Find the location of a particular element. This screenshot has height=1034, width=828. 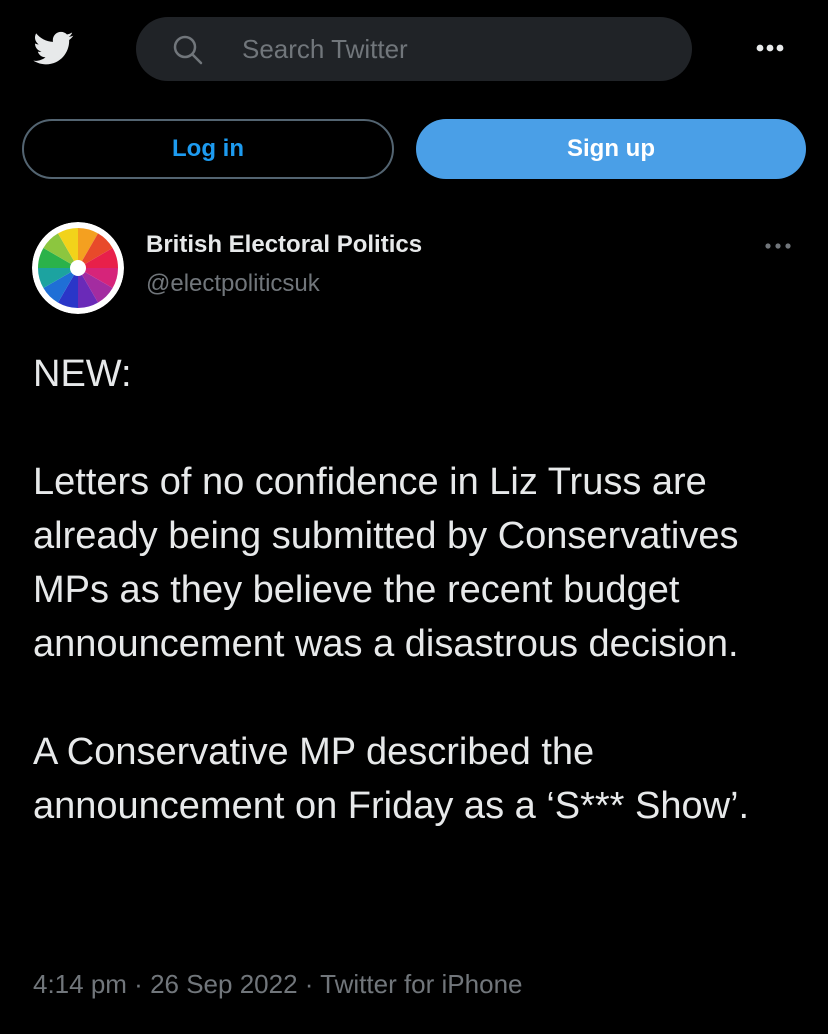

tweet-source: Twitter for iPhone is located at coordinates (421, 984).